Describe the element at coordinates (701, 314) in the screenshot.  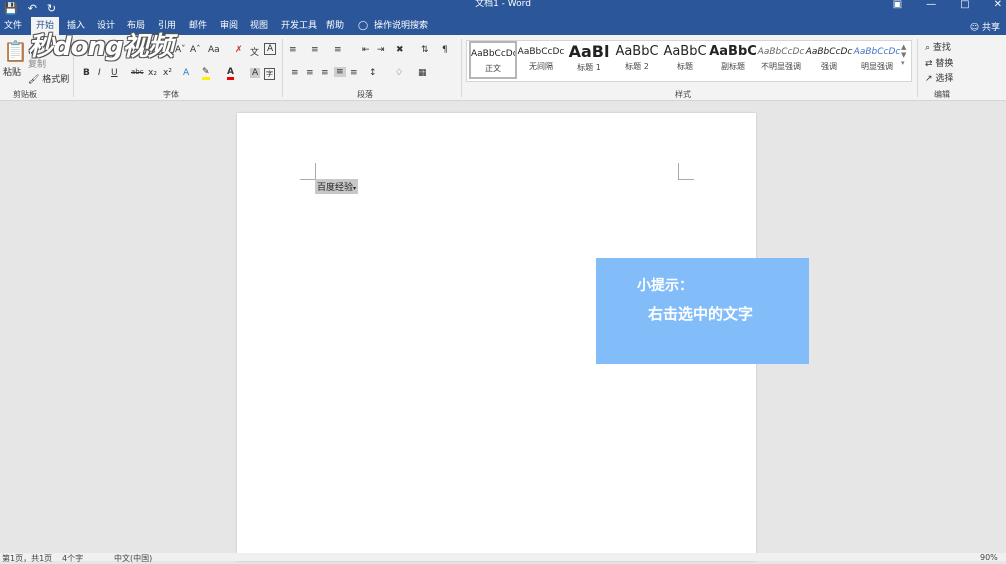
I see `hint-body: 右击选中的文字` at that location.